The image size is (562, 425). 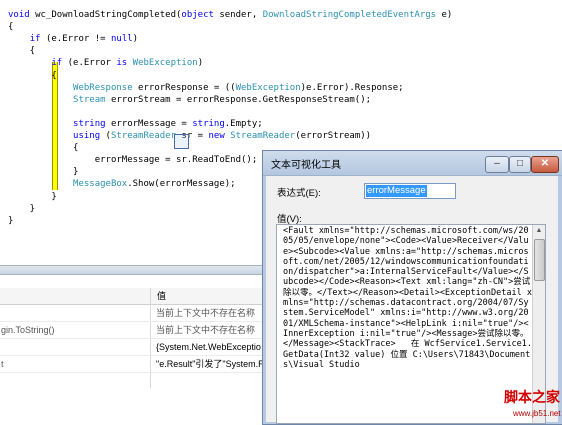 I want to click on code-token: DownloadStringCompletedEventArgs, so click(x=349, y=15).